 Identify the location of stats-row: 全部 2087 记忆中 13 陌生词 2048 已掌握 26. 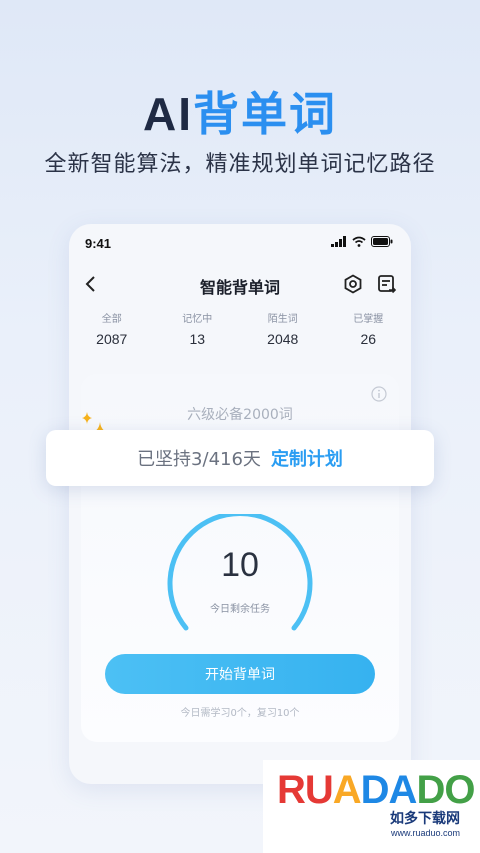
(240, 328).